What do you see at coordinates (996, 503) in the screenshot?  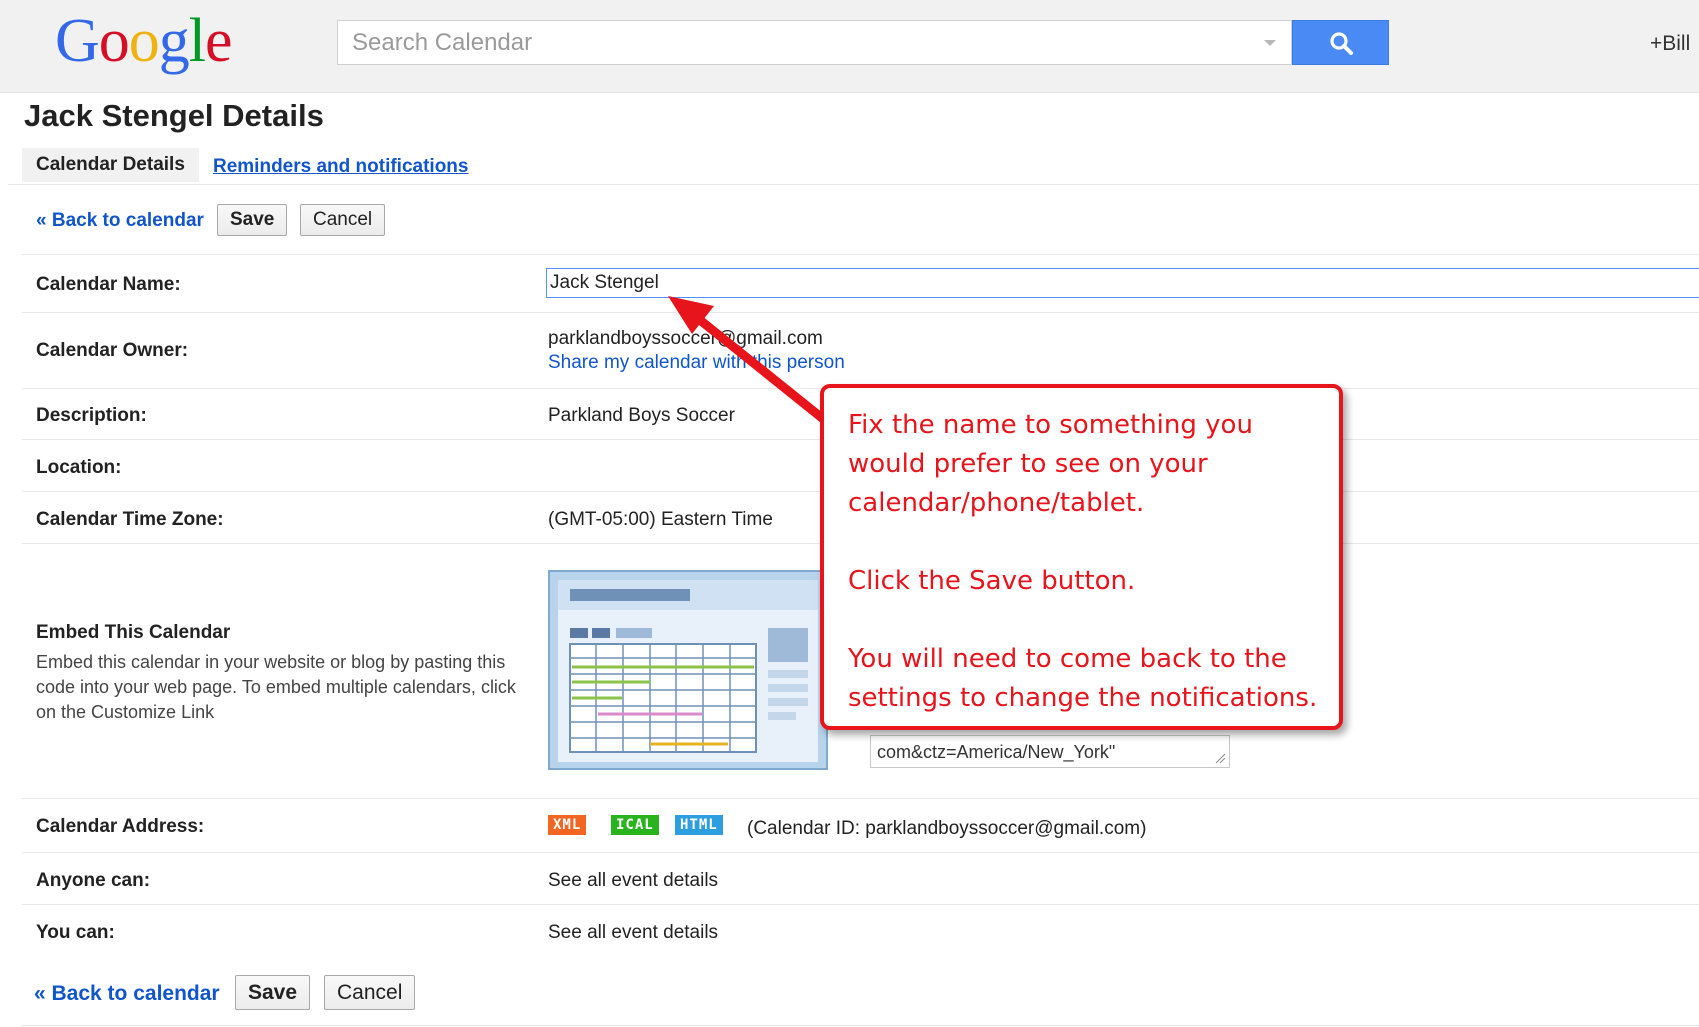 I see `callout-line: calendar/phone/tablet.` at bounding box center [996, 503].